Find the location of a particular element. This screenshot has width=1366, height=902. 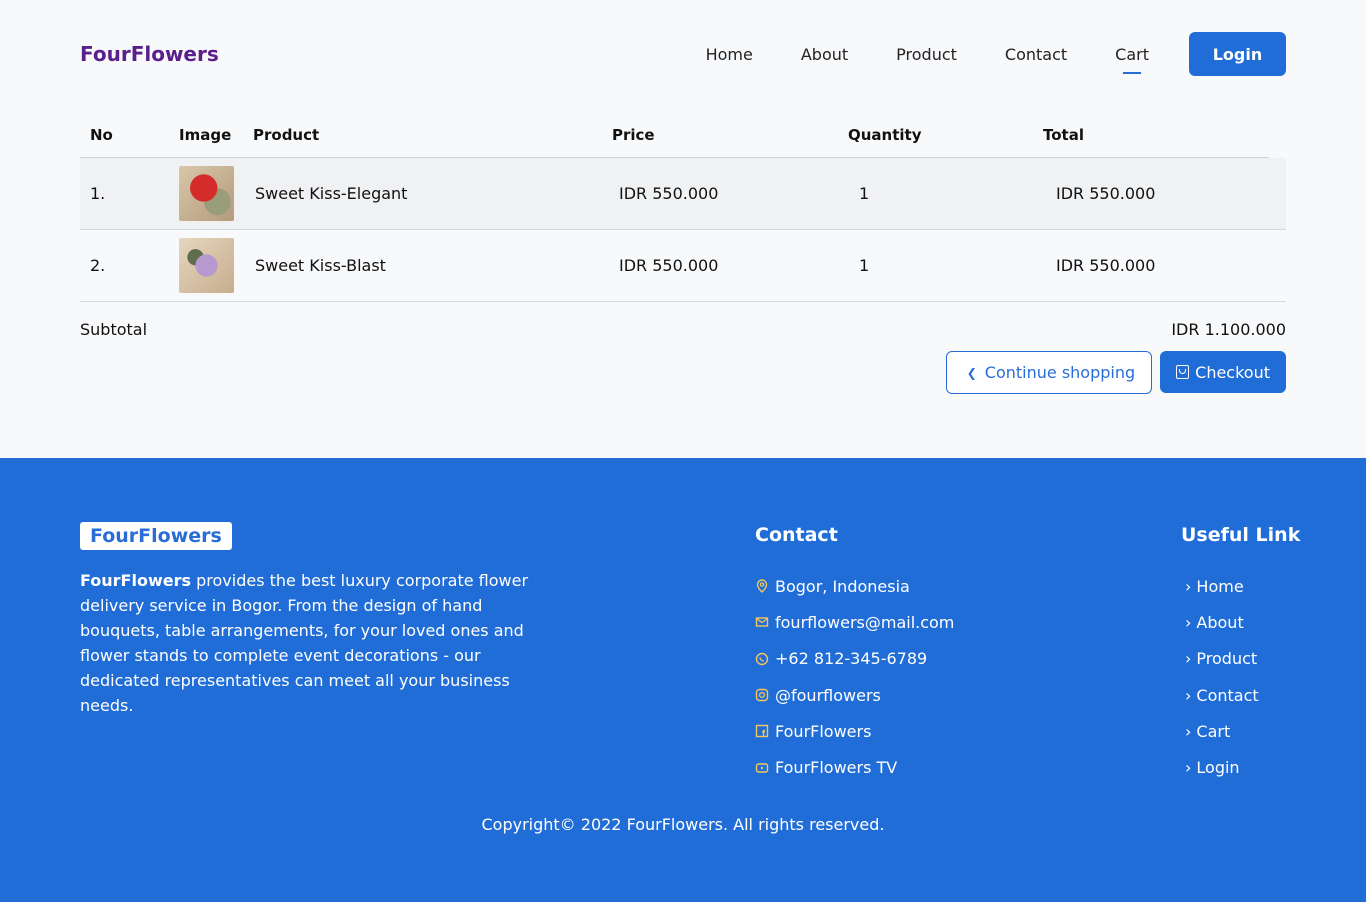

links-title: Useful Link is located at coordinates (1241, 535).